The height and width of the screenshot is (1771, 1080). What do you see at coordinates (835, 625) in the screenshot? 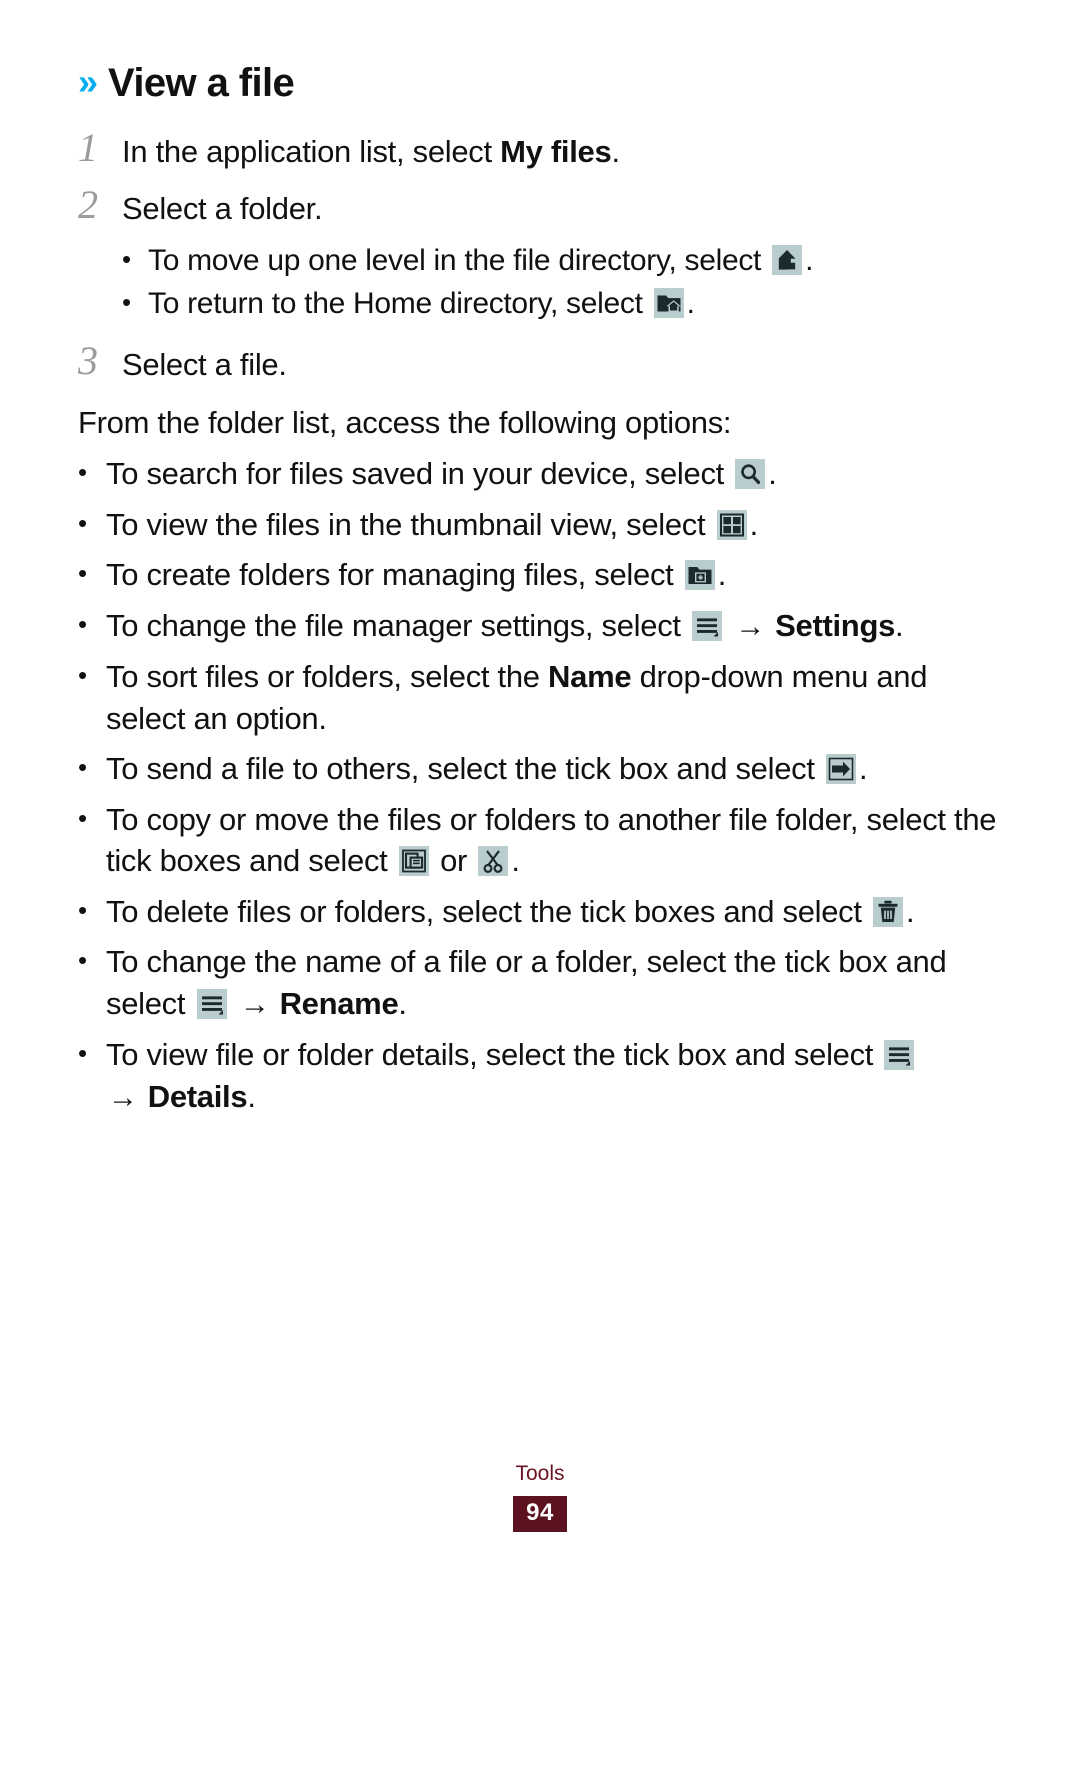
I see `list-item-emphasis: Settings` at bounding box center [835, 625].